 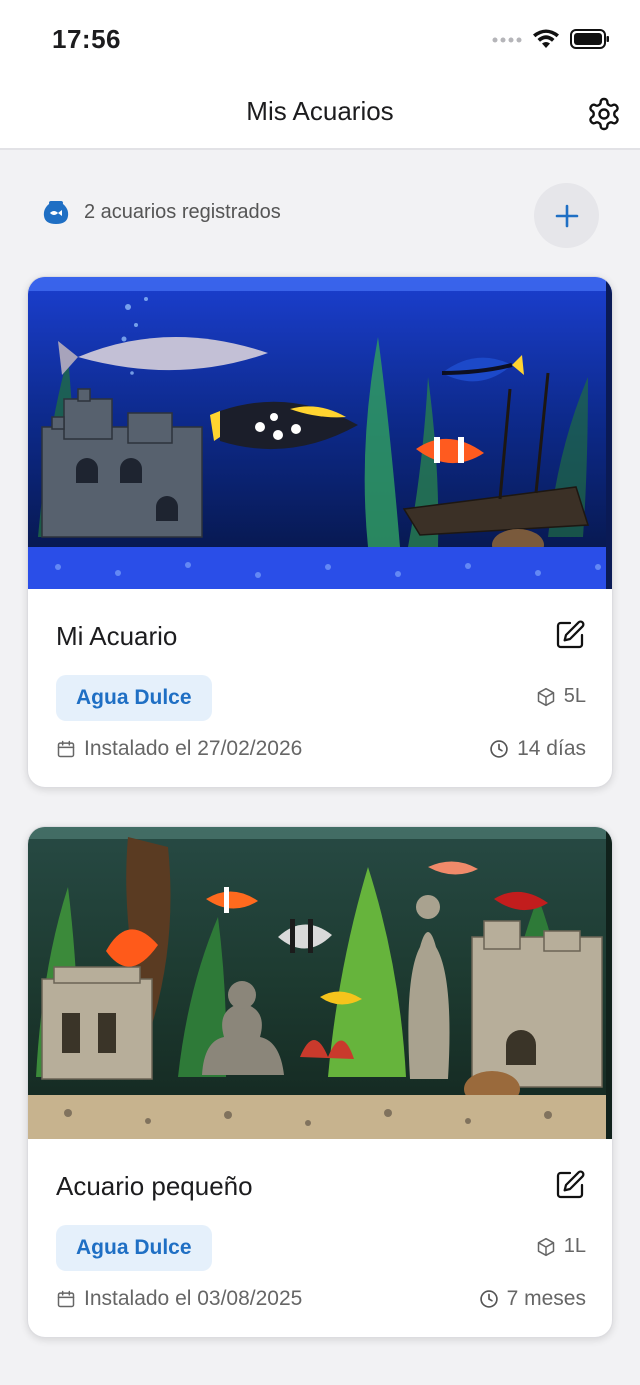 I want to click on fishbowl-icon, so click(x=56, y=212).